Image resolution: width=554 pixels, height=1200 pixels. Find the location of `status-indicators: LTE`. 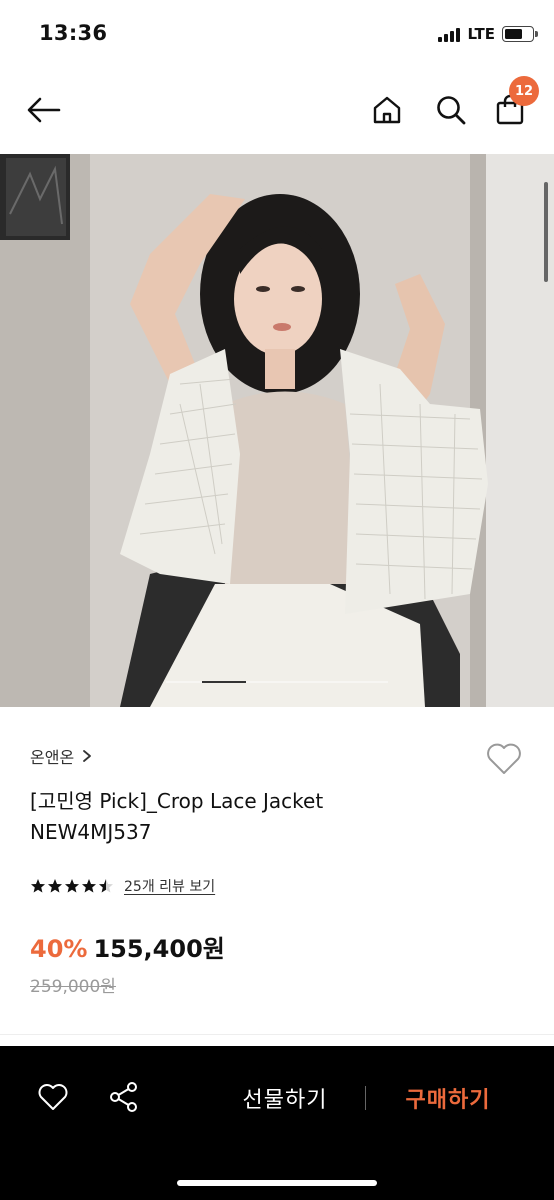

status-indicators: LTE is located at coordinates (488, 34).